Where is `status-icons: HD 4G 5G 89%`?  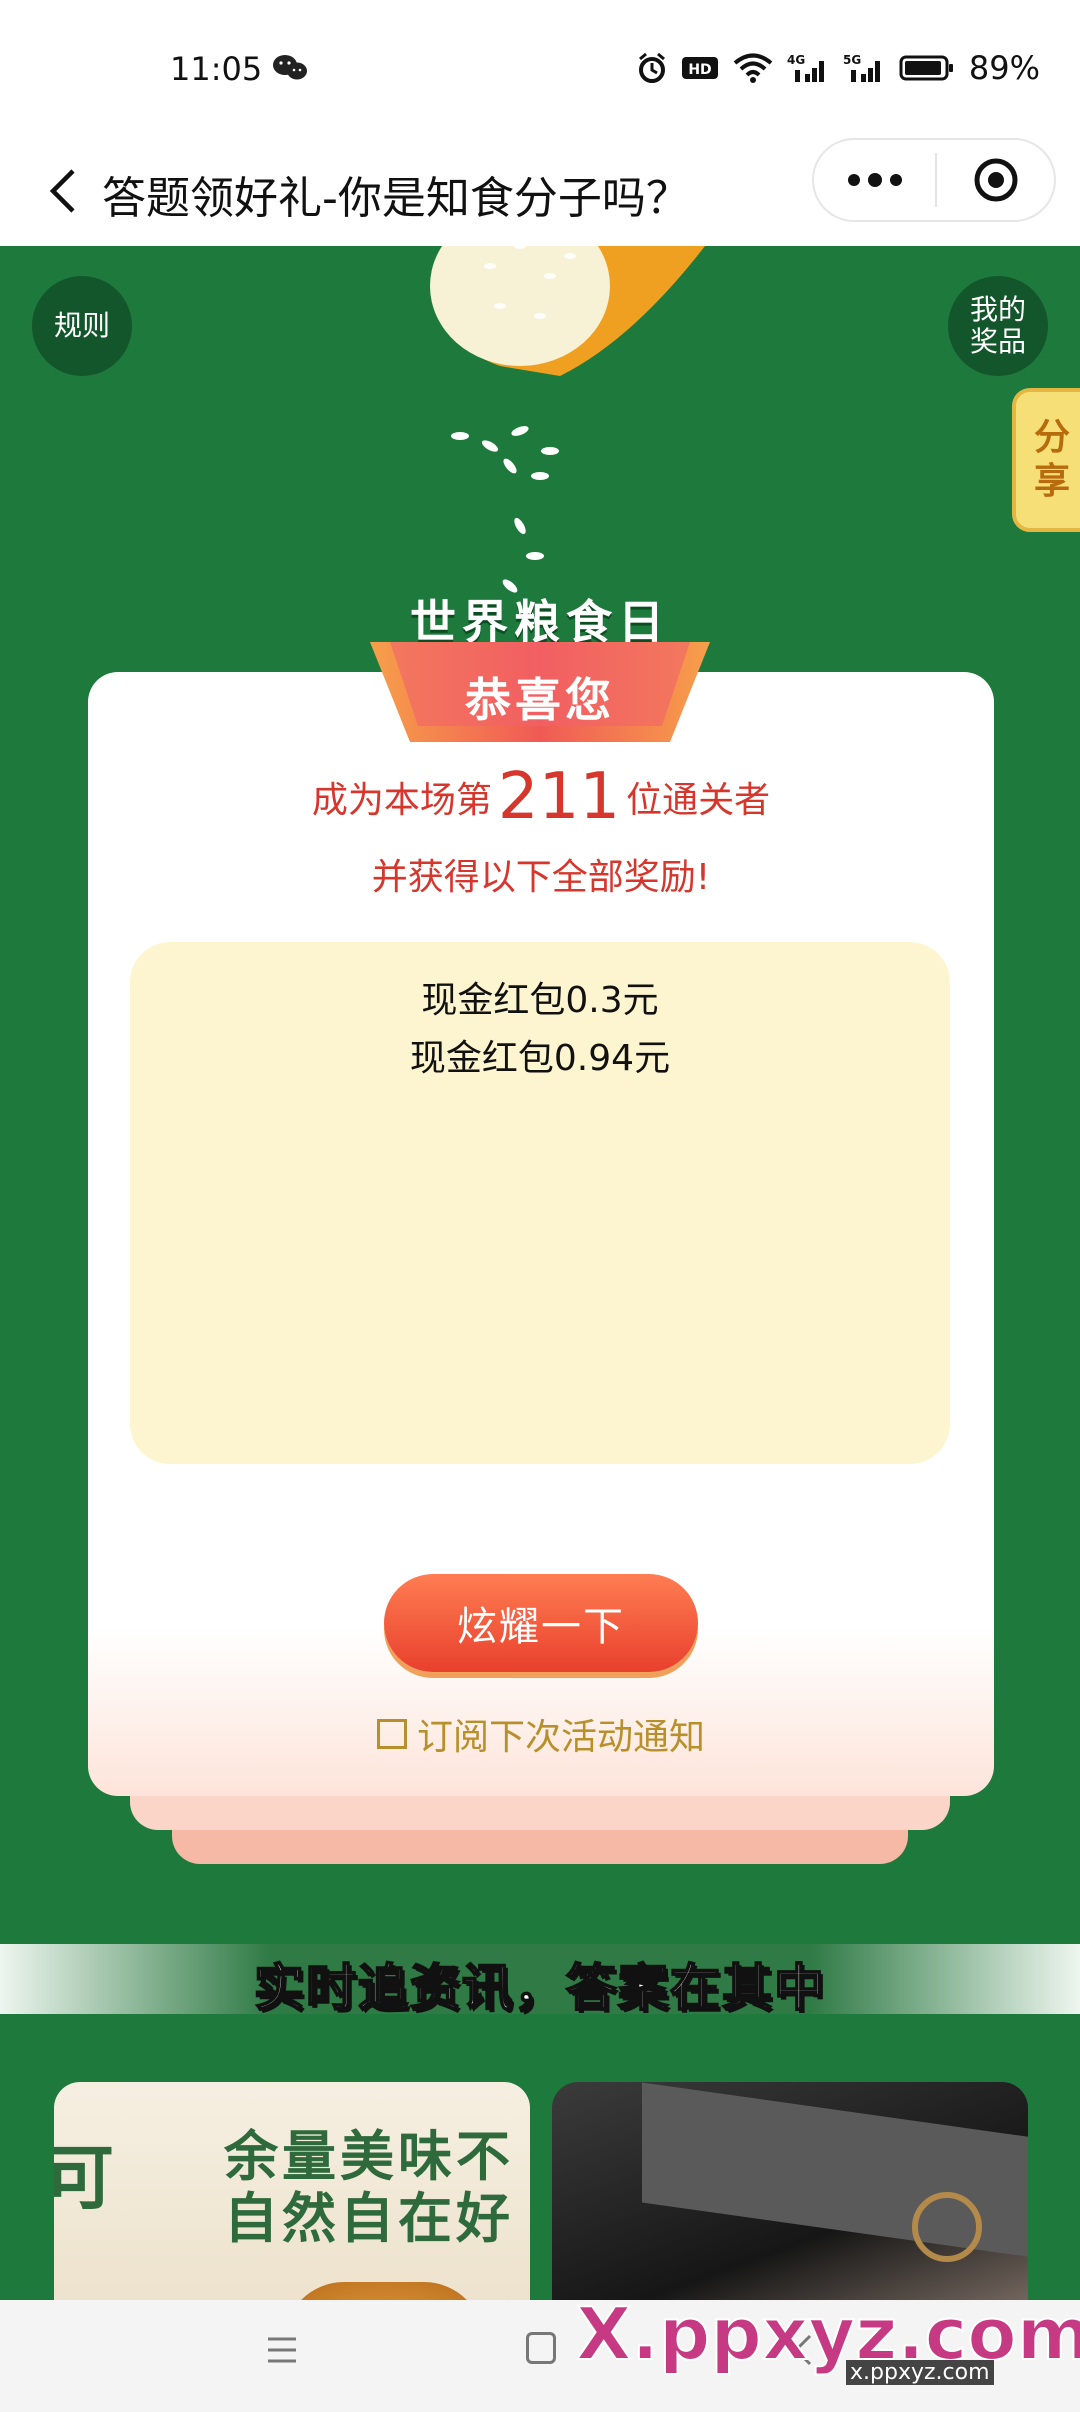 status-icons: HD 4G 5G 89% is located at coordinates (838, 68).